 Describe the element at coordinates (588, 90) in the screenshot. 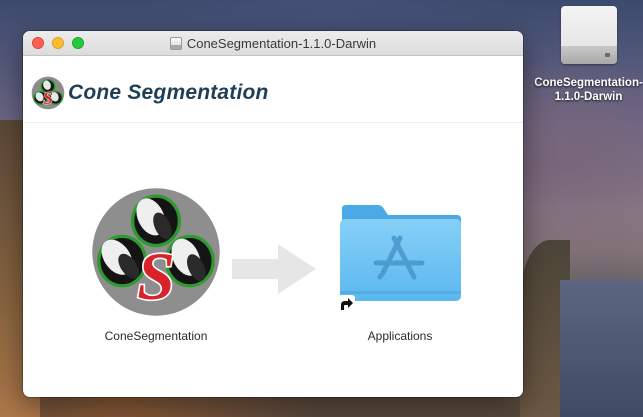

I see `desktop-volume-label: ConeSegmentation-1.1.0-Darwin` at that location.